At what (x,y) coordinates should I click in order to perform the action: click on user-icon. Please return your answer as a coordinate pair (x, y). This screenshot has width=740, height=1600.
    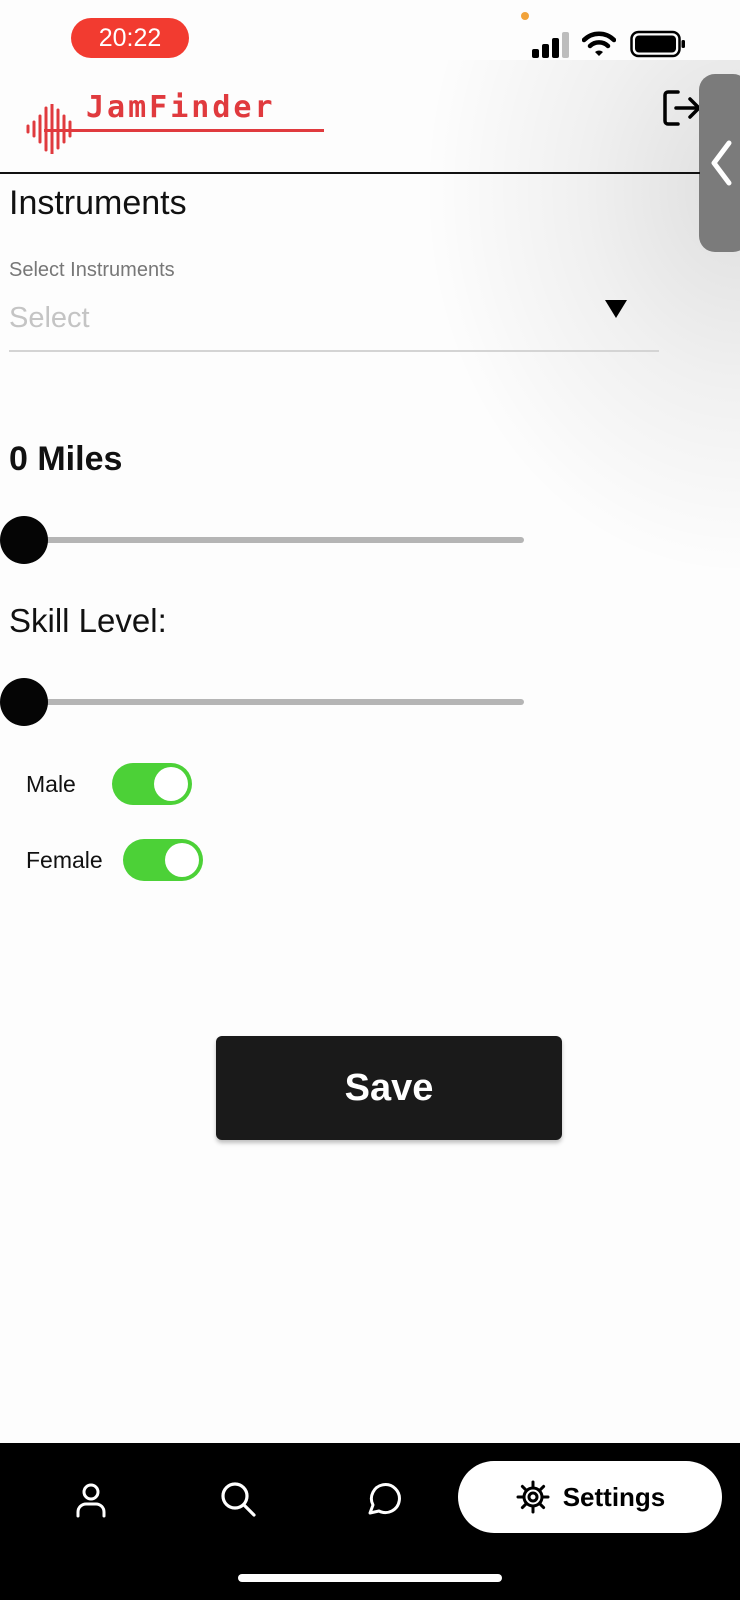
    Looking at the image, I should click on (91, 1499).